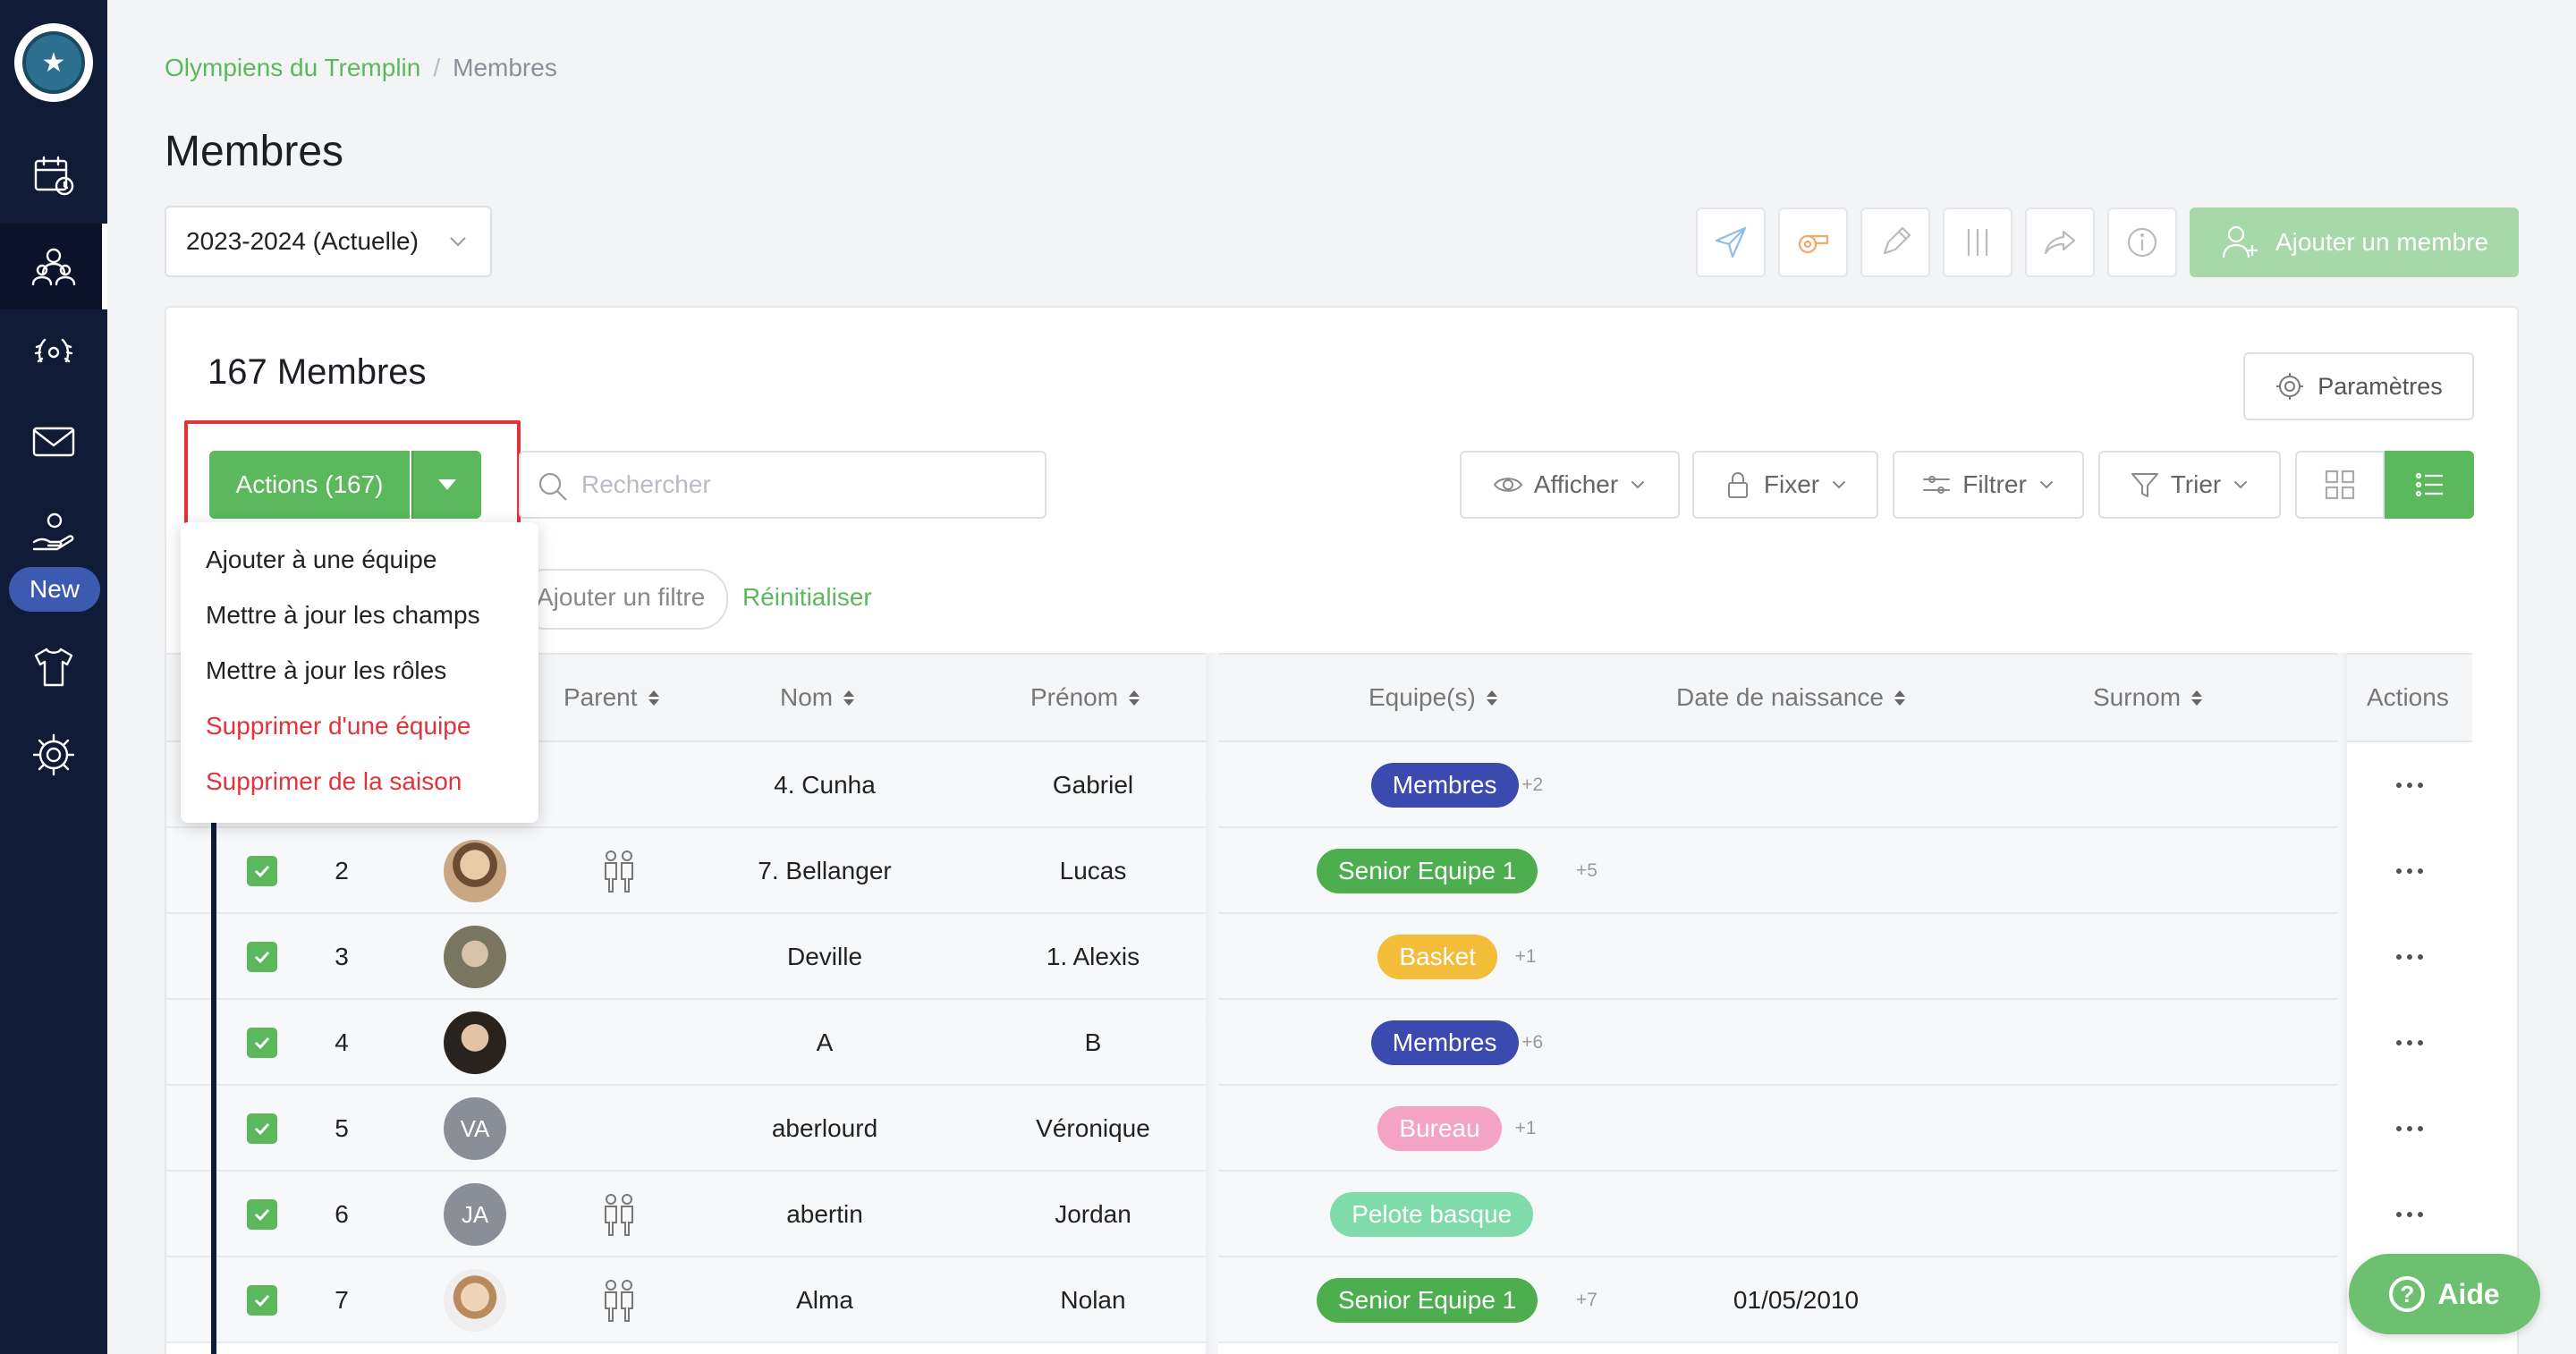  What do you see at coordinates (2468, 1293) in the screenshot?
I see `help-label: Aide` at bounding box center [2468, 1293].